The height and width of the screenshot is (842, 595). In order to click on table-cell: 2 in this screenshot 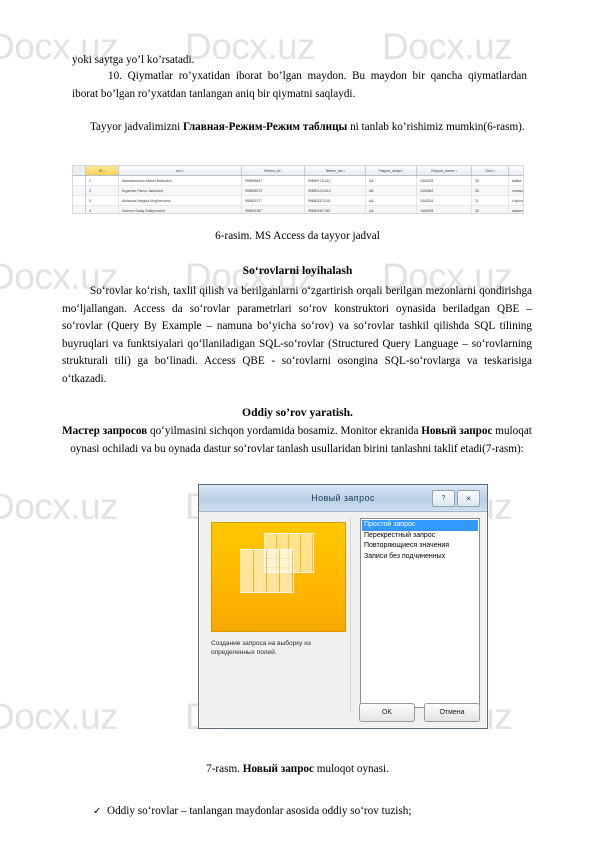, I will do `click(102, 190)`.